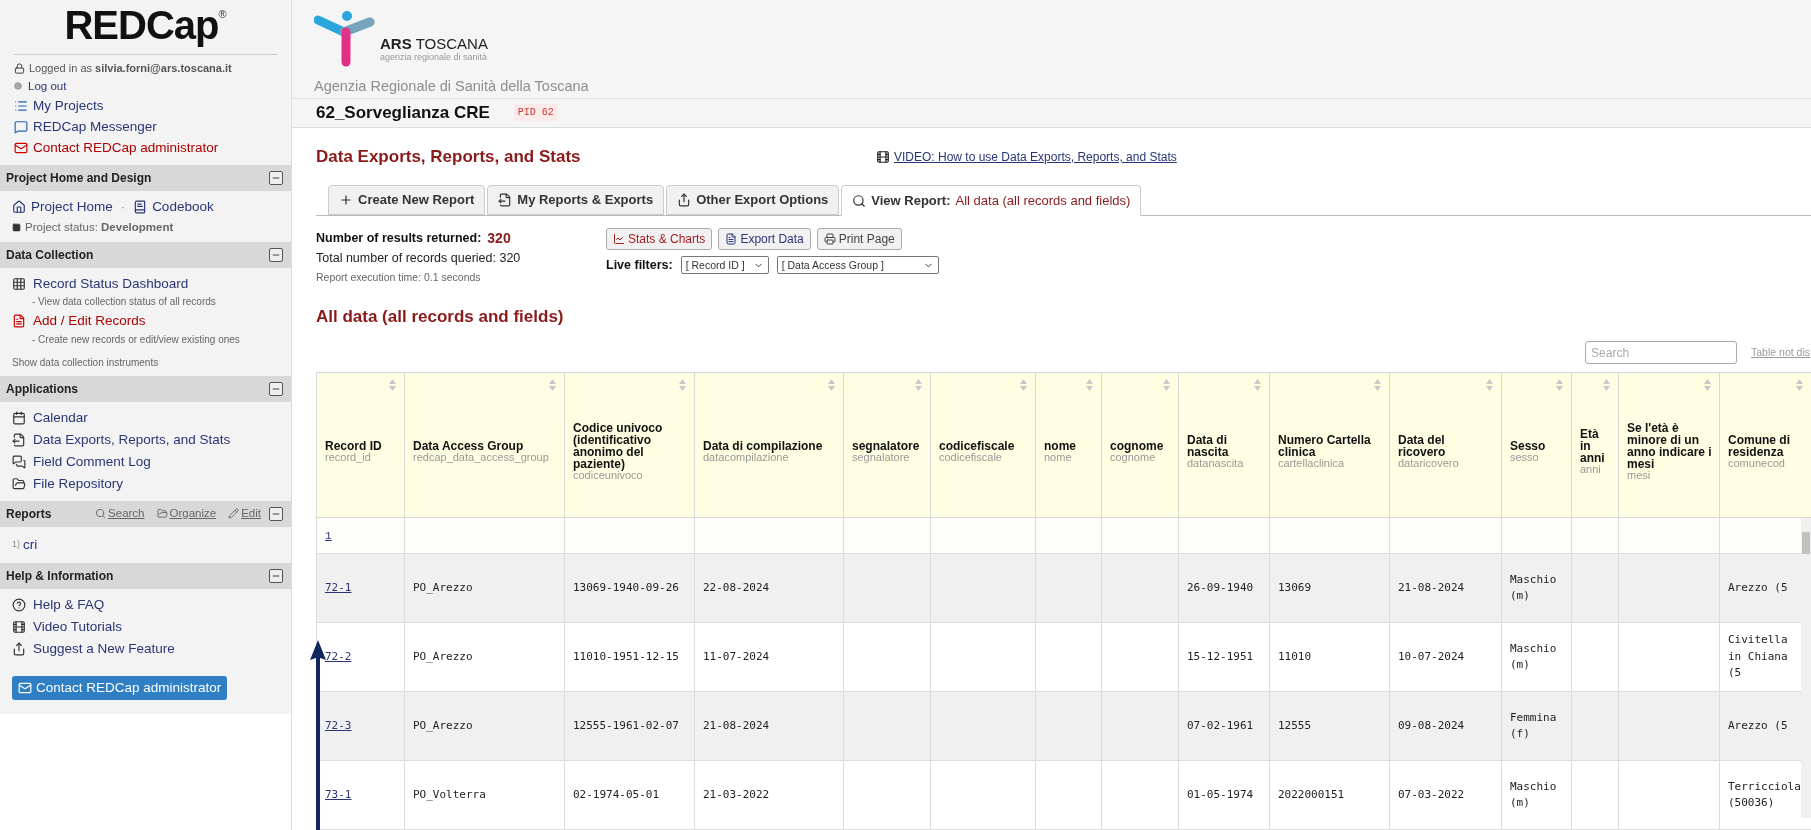 This screenshot has width=1811, height=830. I want to click on report-action-link: Edit, so click(244, 513).